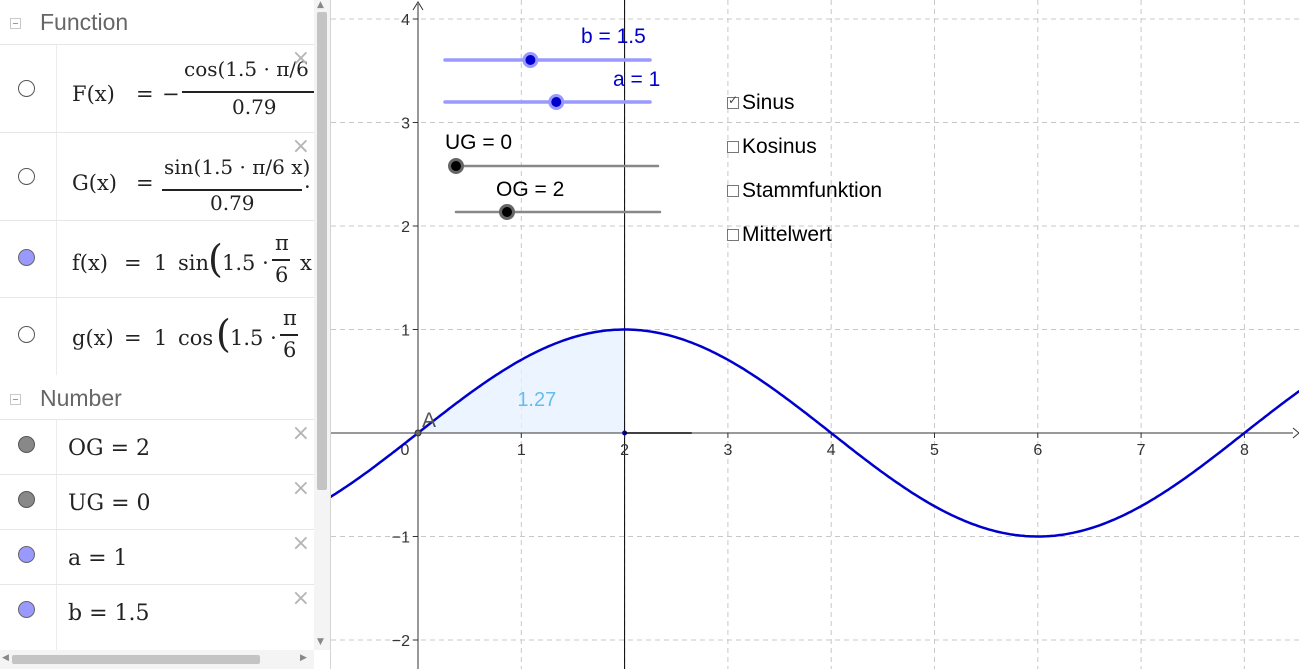 This screenshot has width=1299, height=669. Describe the element at coordinates (831, 450) in the screenshot. I see `x-tick-label: 4` at that location.